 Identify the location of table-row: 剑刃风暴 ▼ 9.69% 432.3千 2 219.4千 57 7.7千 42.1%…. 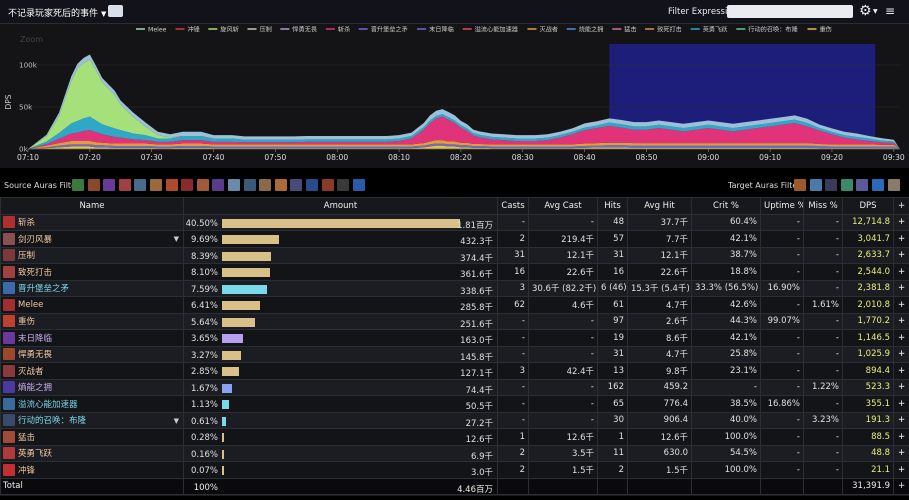
(454, 239).